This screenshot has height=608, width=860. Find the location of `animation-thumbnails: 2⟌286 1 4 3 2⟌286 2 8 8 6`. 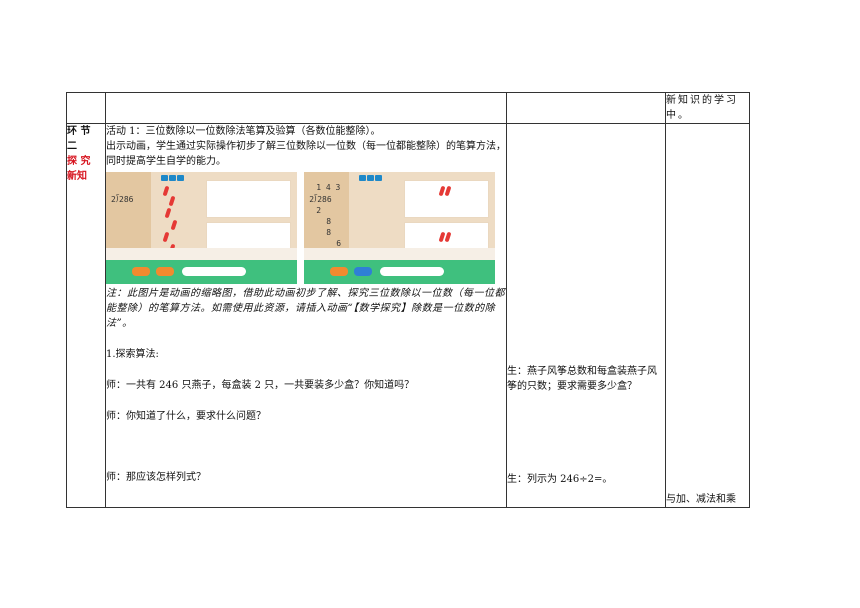

animation-thumbnails: 2⟌286 1 4 3 2⟌286 2 8 8 6 is located at coordinates (306, 229).